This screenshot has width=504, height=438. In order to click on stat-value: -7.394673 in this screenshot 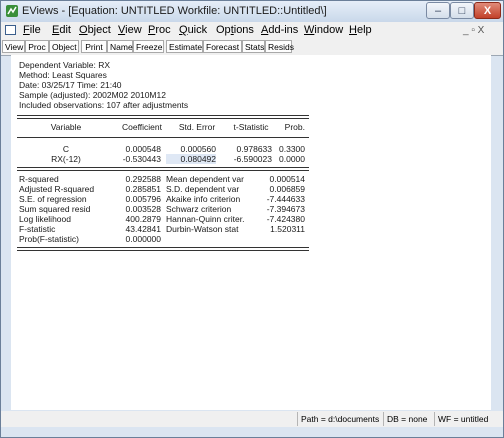, I will do `click(285, 209)`.